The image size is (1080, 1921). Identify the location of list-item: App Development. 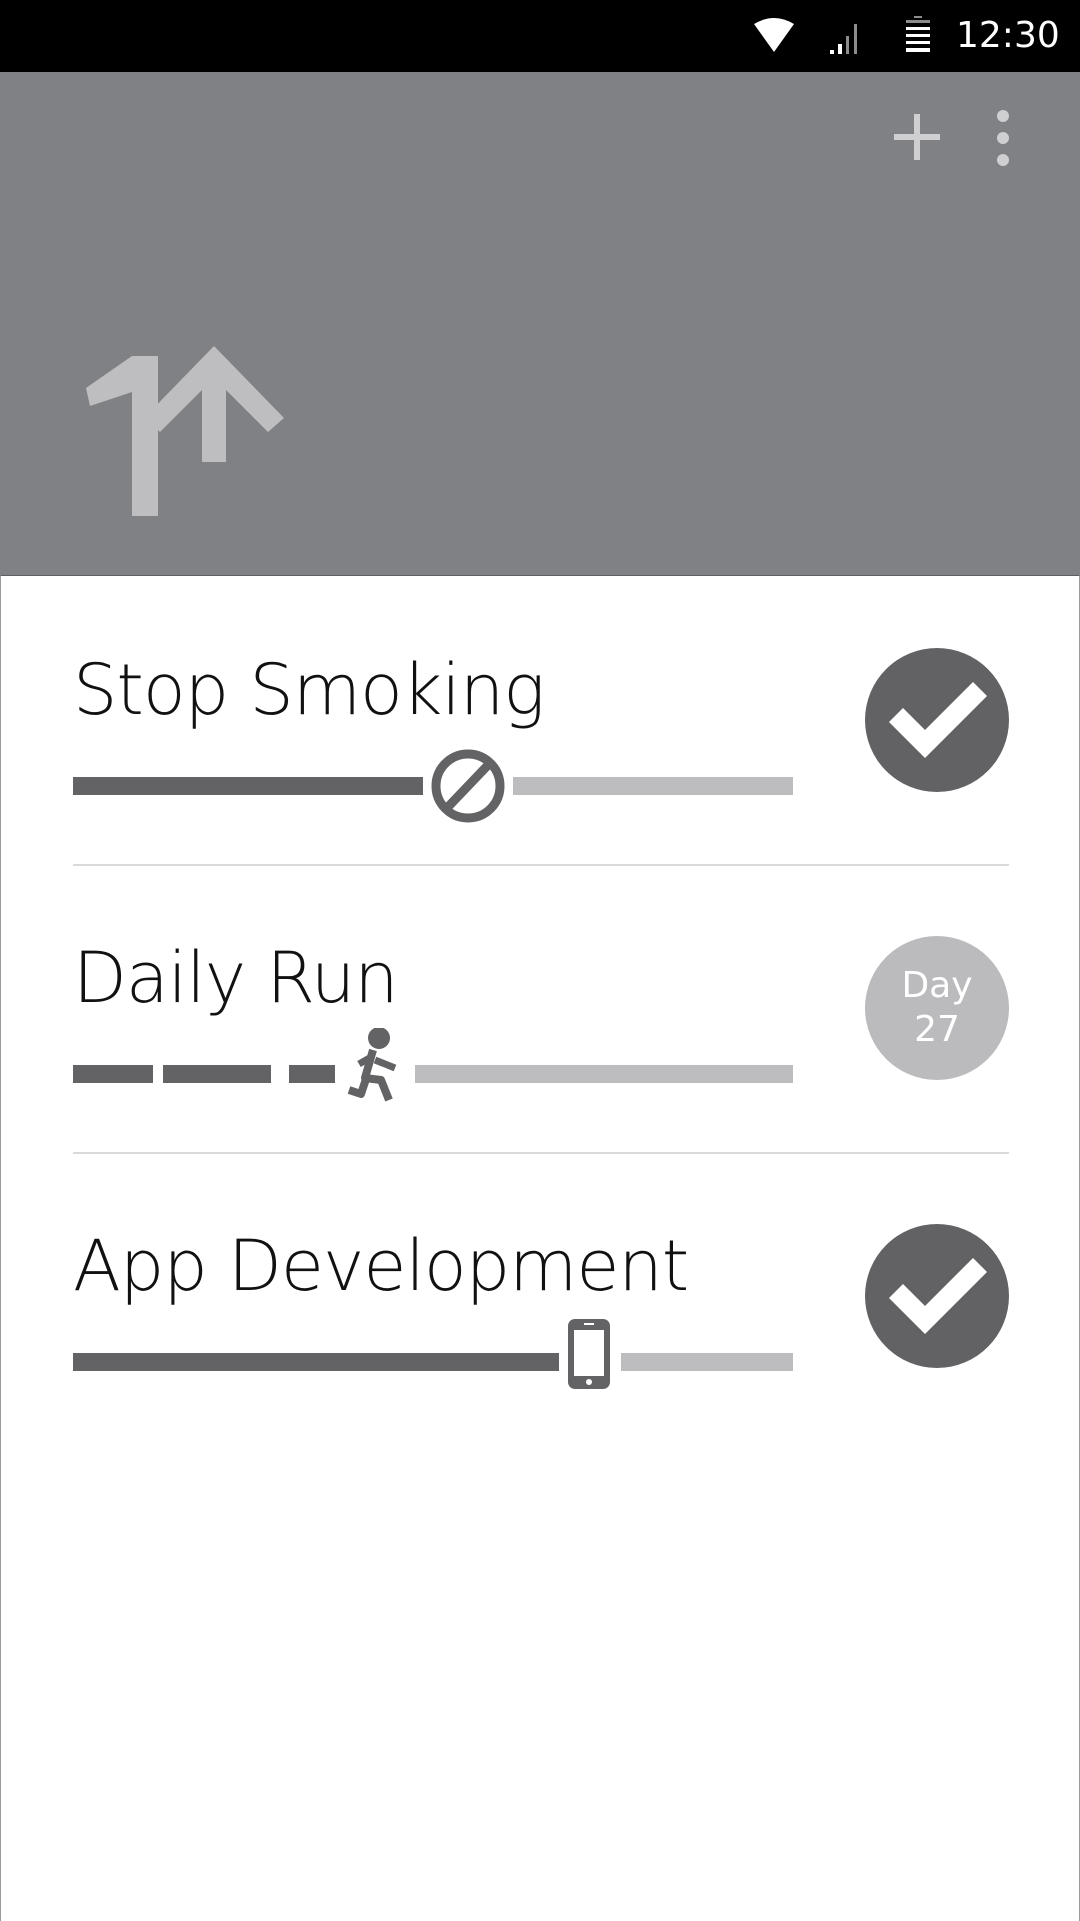
(541, 1296).